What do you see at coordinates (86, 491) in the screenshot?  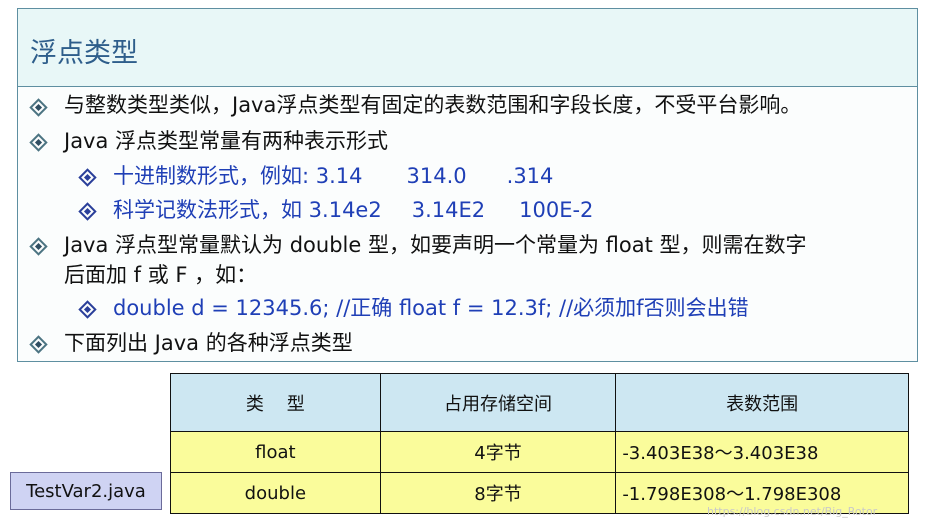 I see `file-name-label: TestVar2.java` at bounding box center [86, 491].